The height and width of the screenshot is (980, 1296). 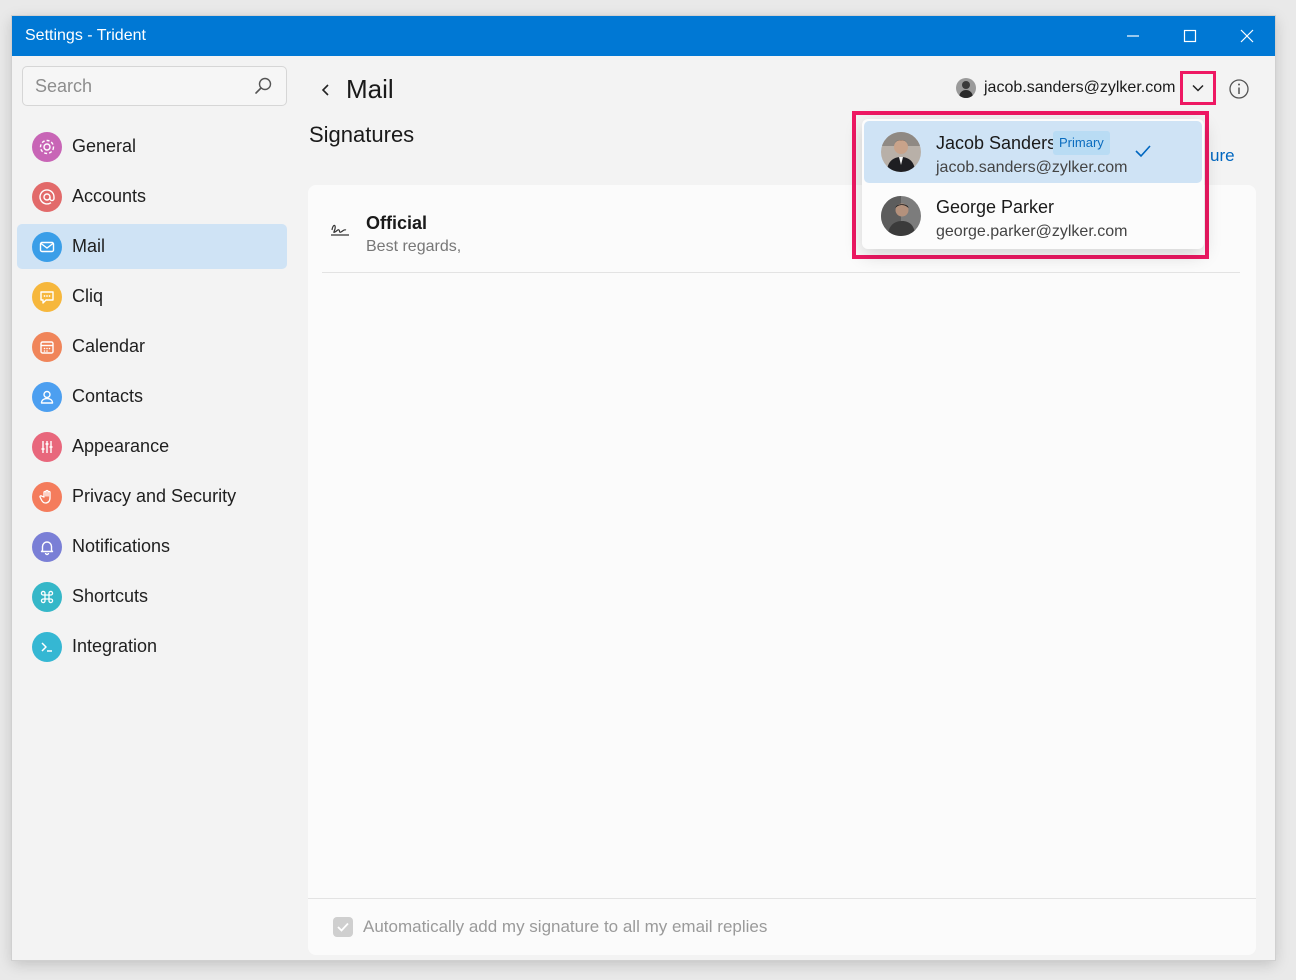 What do you see at coordinates (47, 546) in the screenshot?
I see `bell-icon` at bounding box center [47, 546].